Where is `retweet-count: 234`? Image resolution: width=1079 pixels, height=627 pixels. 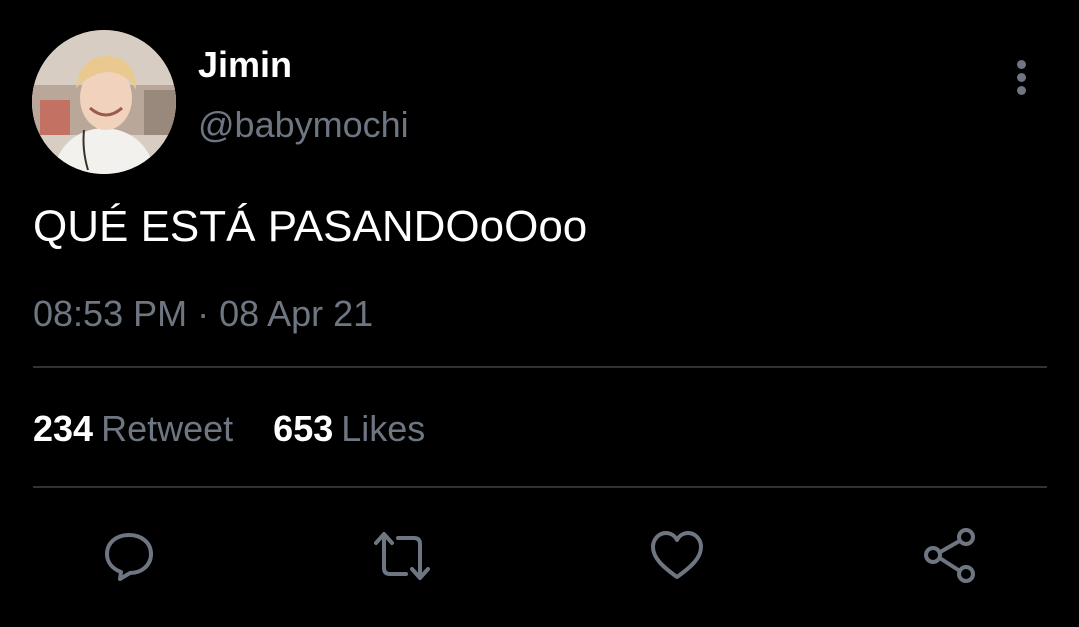
retweet-count: 234 is located at coordinates (63, 428).